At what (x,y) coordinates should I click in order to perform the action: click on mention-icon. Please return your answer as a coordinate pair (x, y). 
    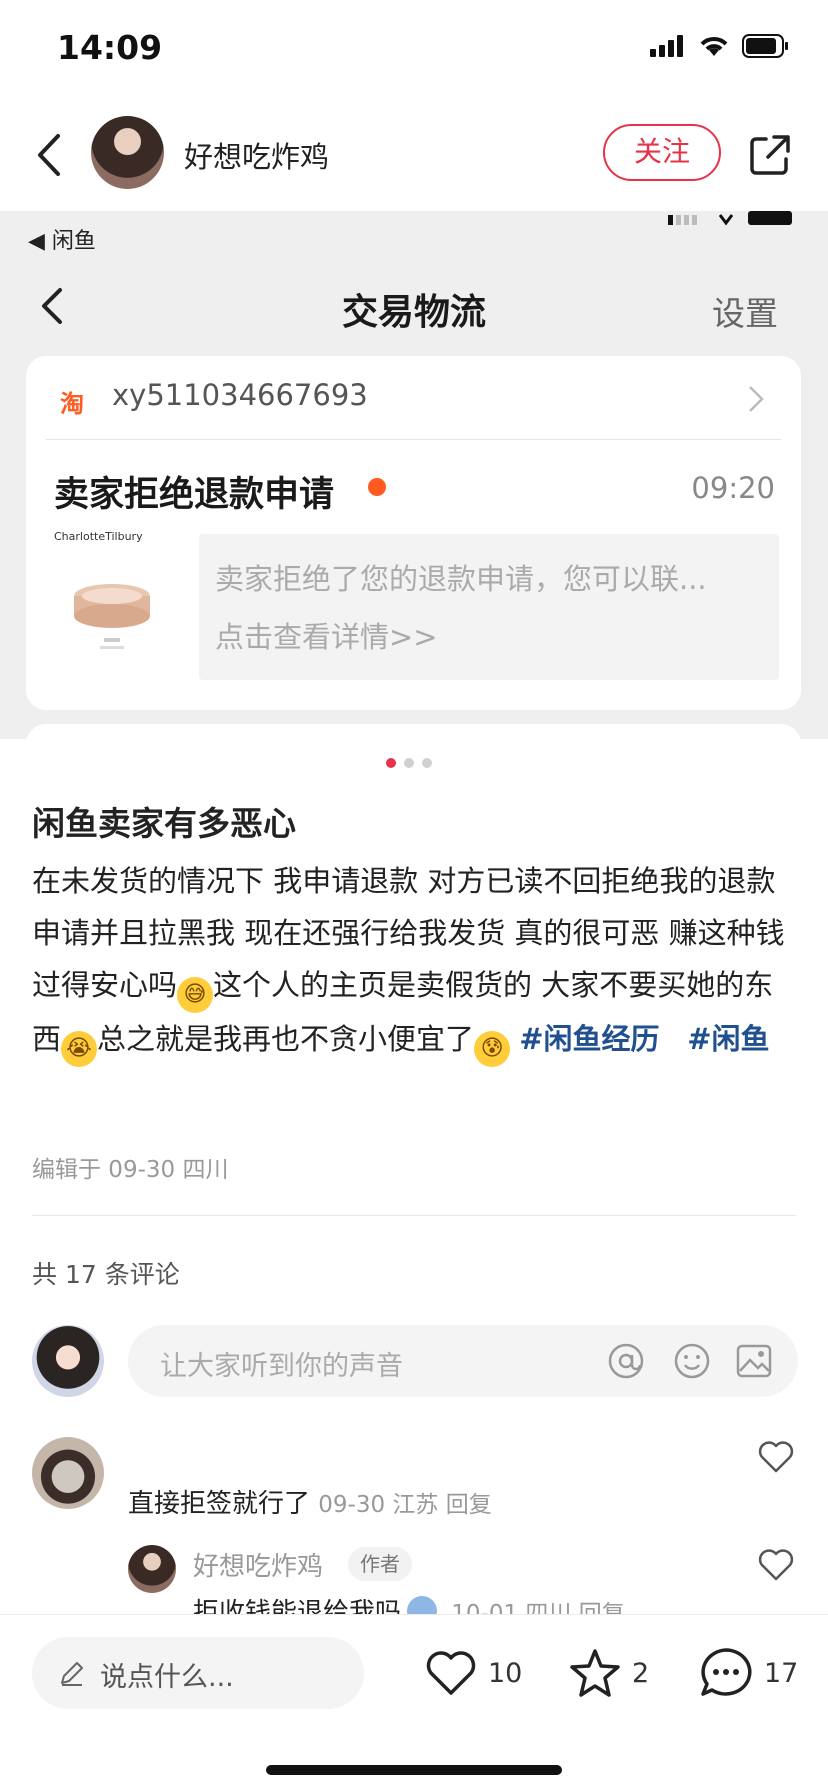
    Looking at the image, I should click on (626, 1361).